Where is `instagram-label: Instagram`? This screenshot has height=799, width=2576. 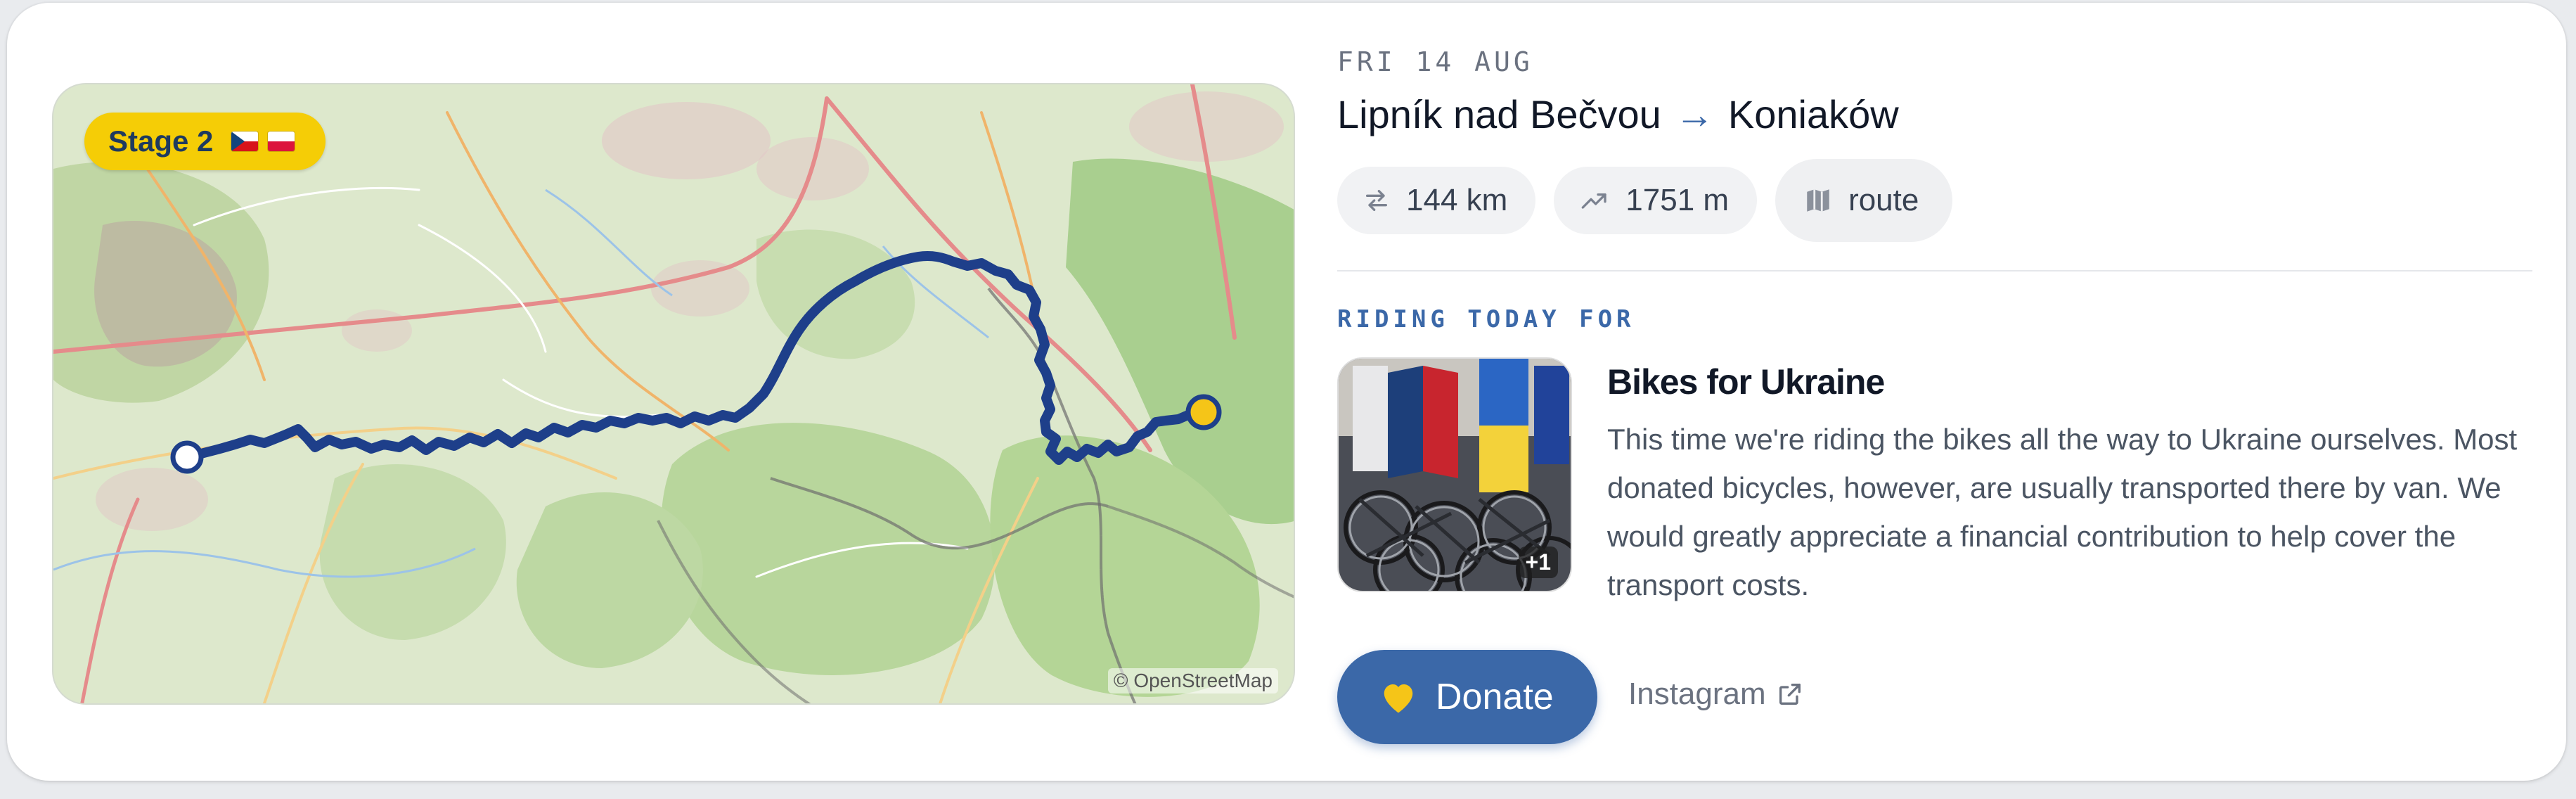 instagram-label: Instagram is located at coordinates (1697, 694).